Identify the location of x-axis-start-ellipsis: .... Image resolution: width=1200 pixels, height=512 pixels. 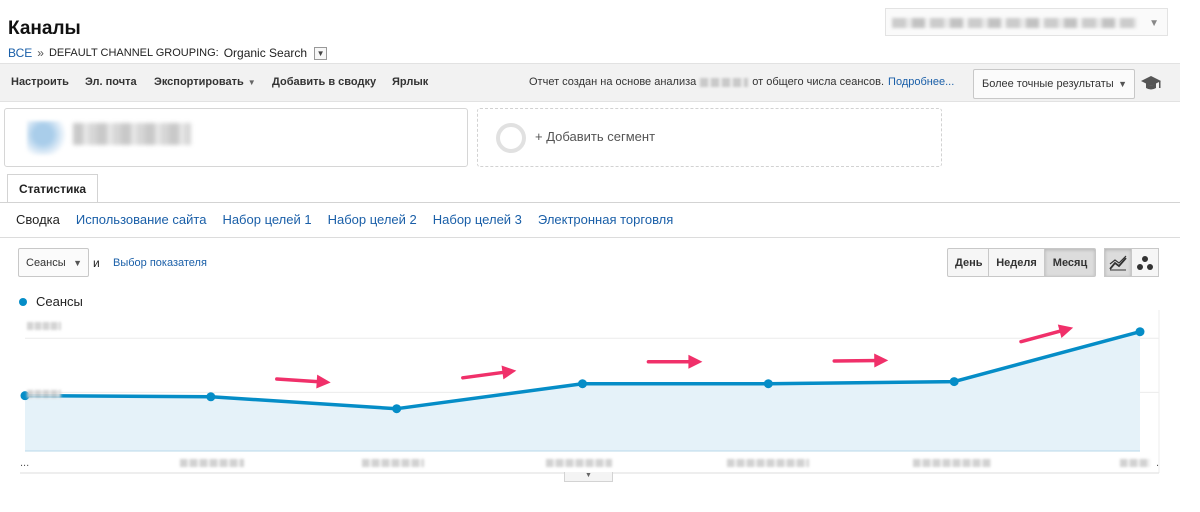
(25, 463).